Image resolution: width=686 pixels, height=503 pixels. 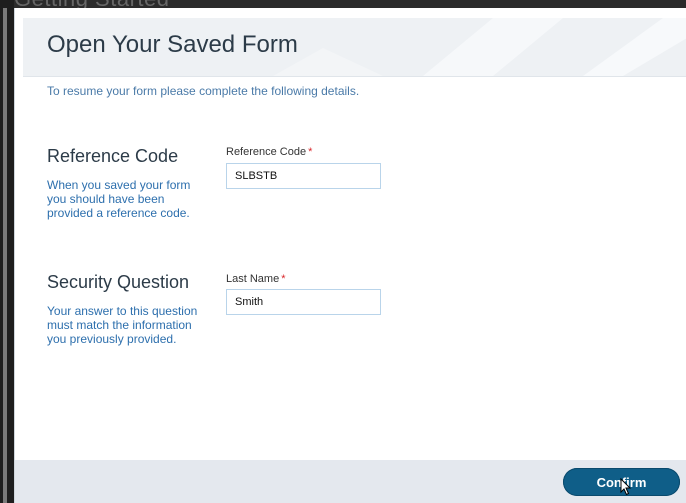 I want to click on last-name-label-text: Last Name, so click(x=253, y=279).